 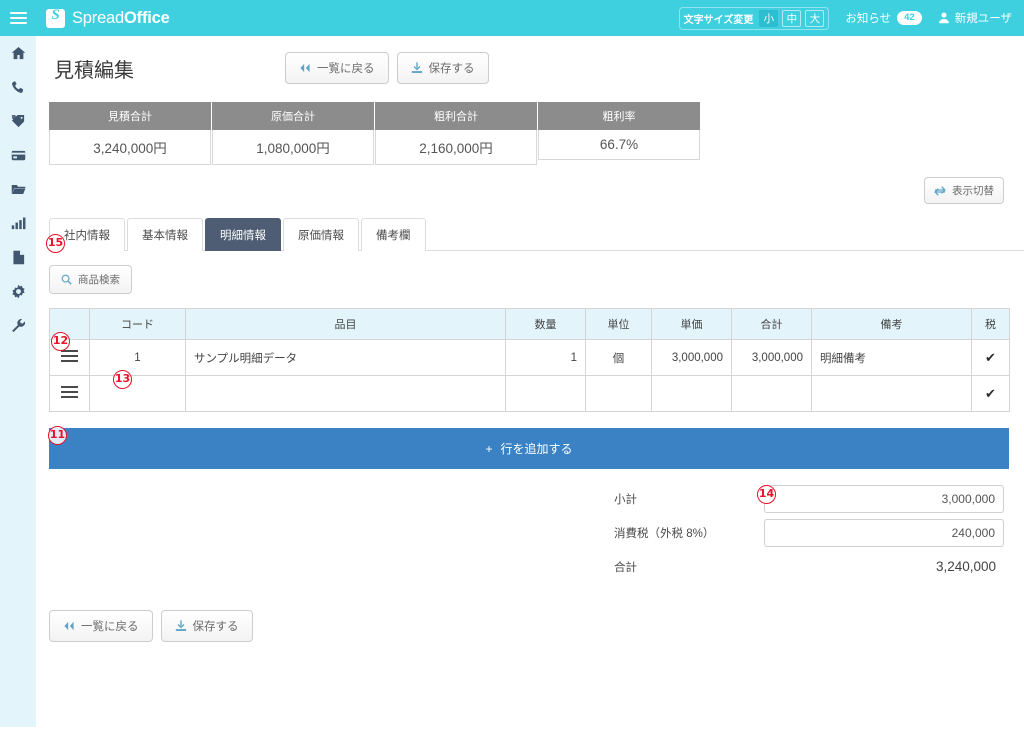 I want to click on product-search-label: 商品検索, so click(x=99, y=280).